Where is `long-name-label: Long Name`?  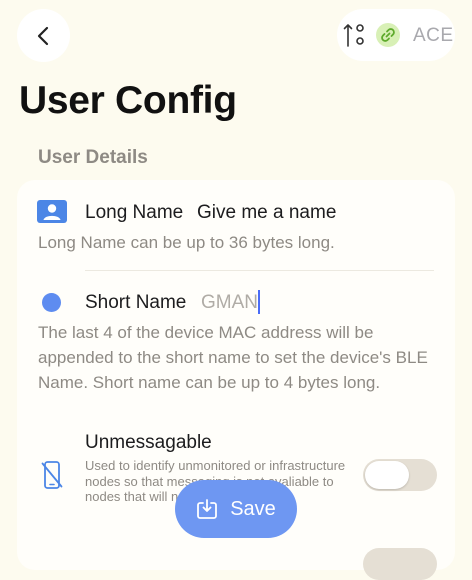
long-name-label: Long Name is located at coordinates (134, 212).